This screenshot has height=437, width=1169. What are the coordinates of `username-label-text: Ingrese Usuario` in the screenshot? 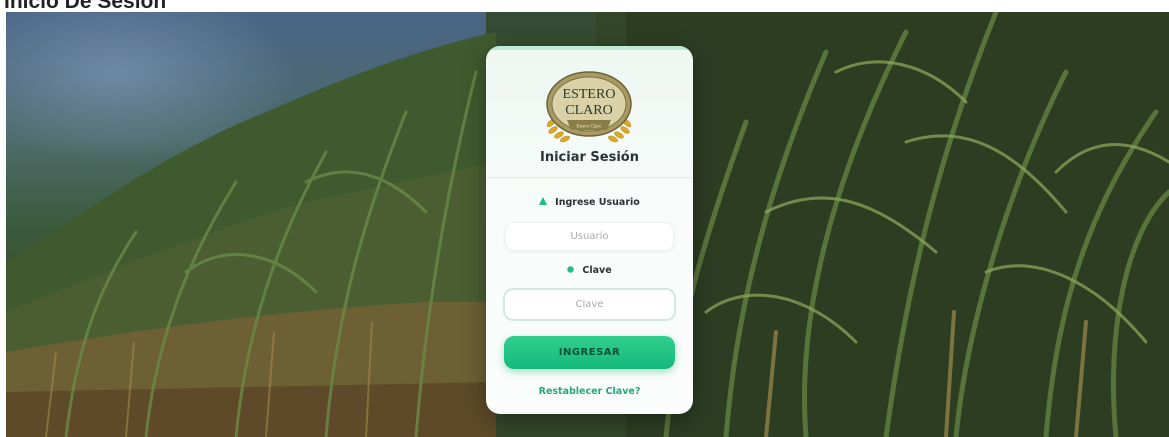 It's located at (597, 202).